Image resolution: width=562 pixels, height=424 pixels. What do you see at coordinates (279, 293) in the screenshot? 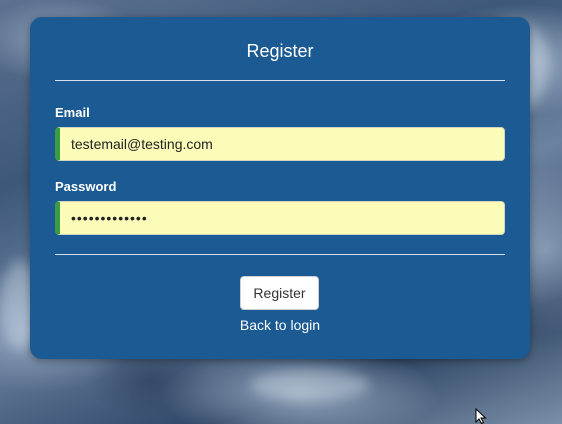
I see `register-button: Register` at bounding box center [279, 293].